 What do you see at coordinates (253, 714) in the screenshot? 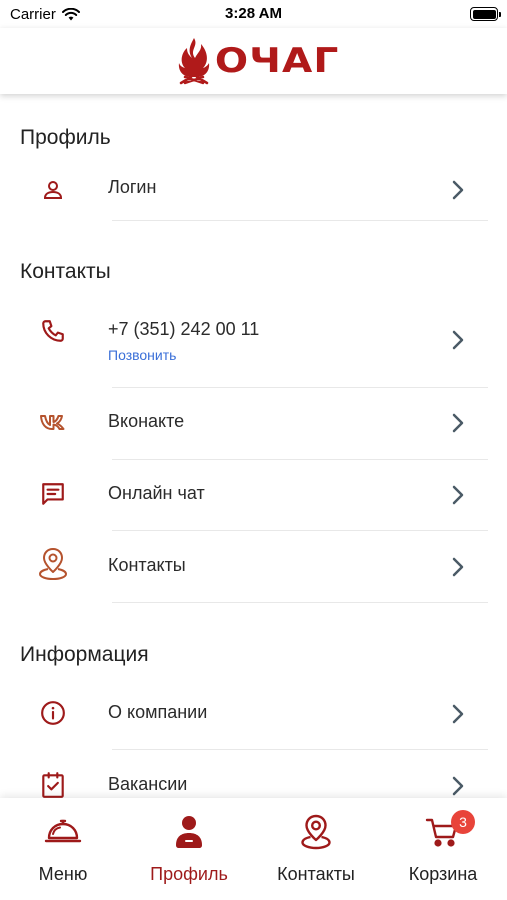
I see `row-about: О компании` at bounding box center [253, 714].